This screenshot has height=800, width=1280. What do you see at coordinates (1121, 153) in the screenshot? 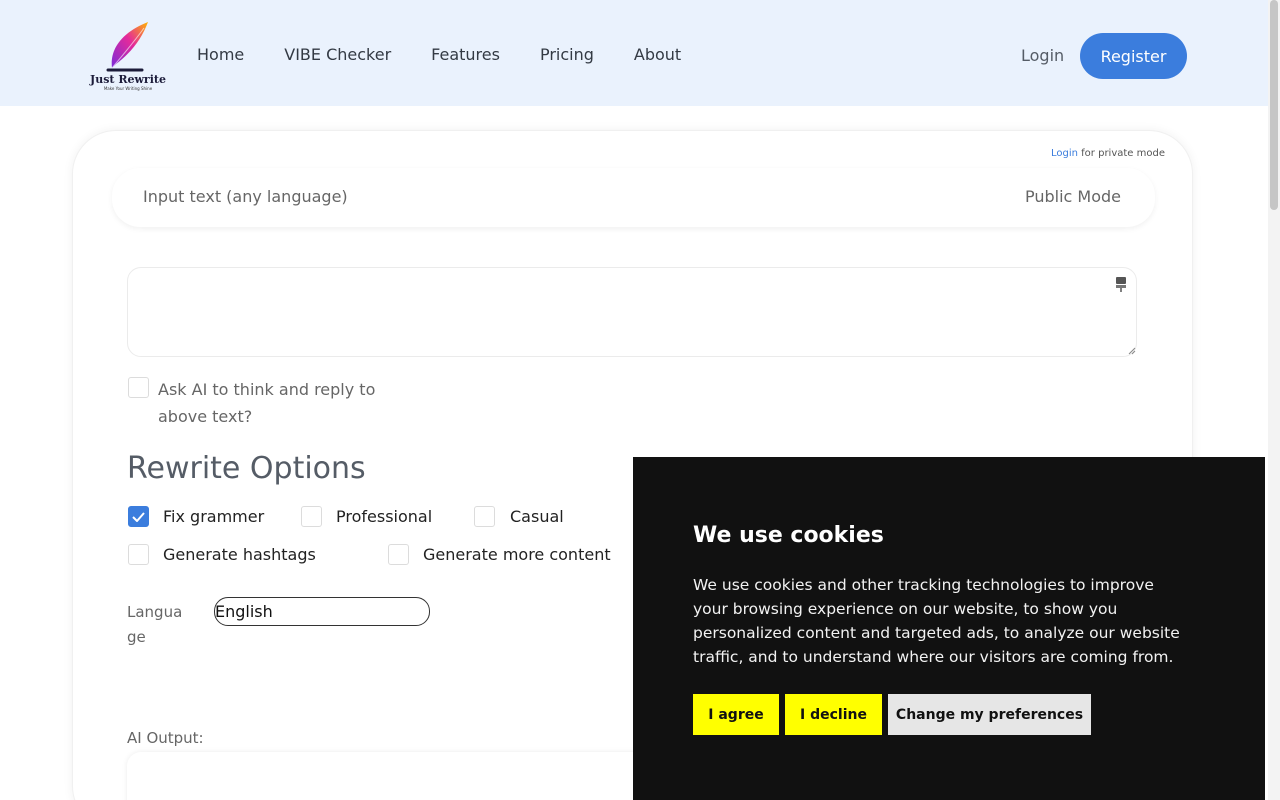
I see `private-note-text: for private mode` at bounding box center [1121, 153].